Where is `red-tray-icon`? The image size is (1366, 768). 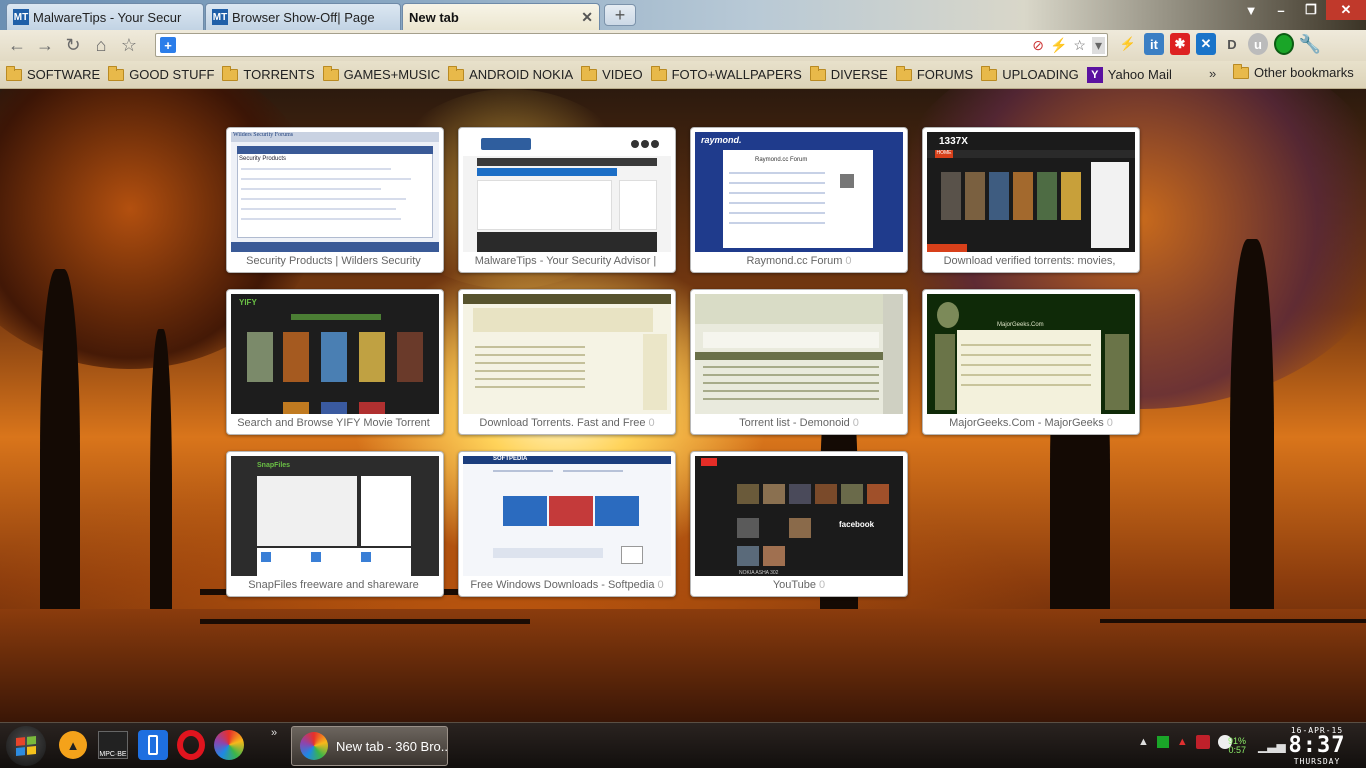 red-tray-icon is located at coordinates (1202, 742).